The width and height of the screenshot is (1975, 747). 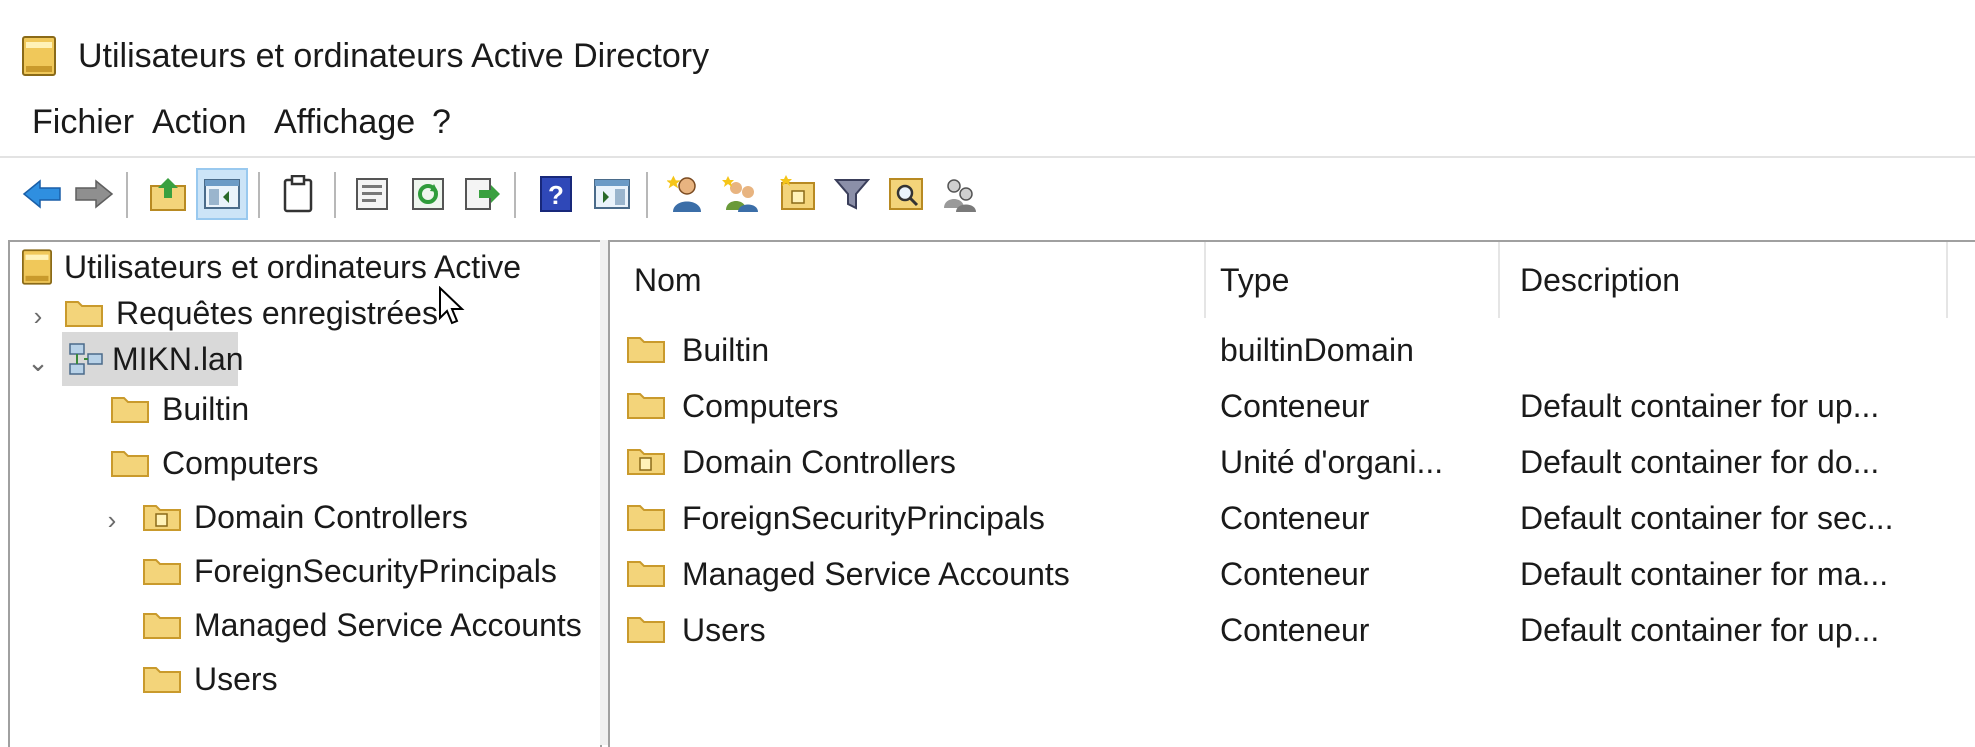 What do you see at coordinates (960, 194) in the screenshot?
I see `add-to-group-icon` at bounding box center [960, 194].